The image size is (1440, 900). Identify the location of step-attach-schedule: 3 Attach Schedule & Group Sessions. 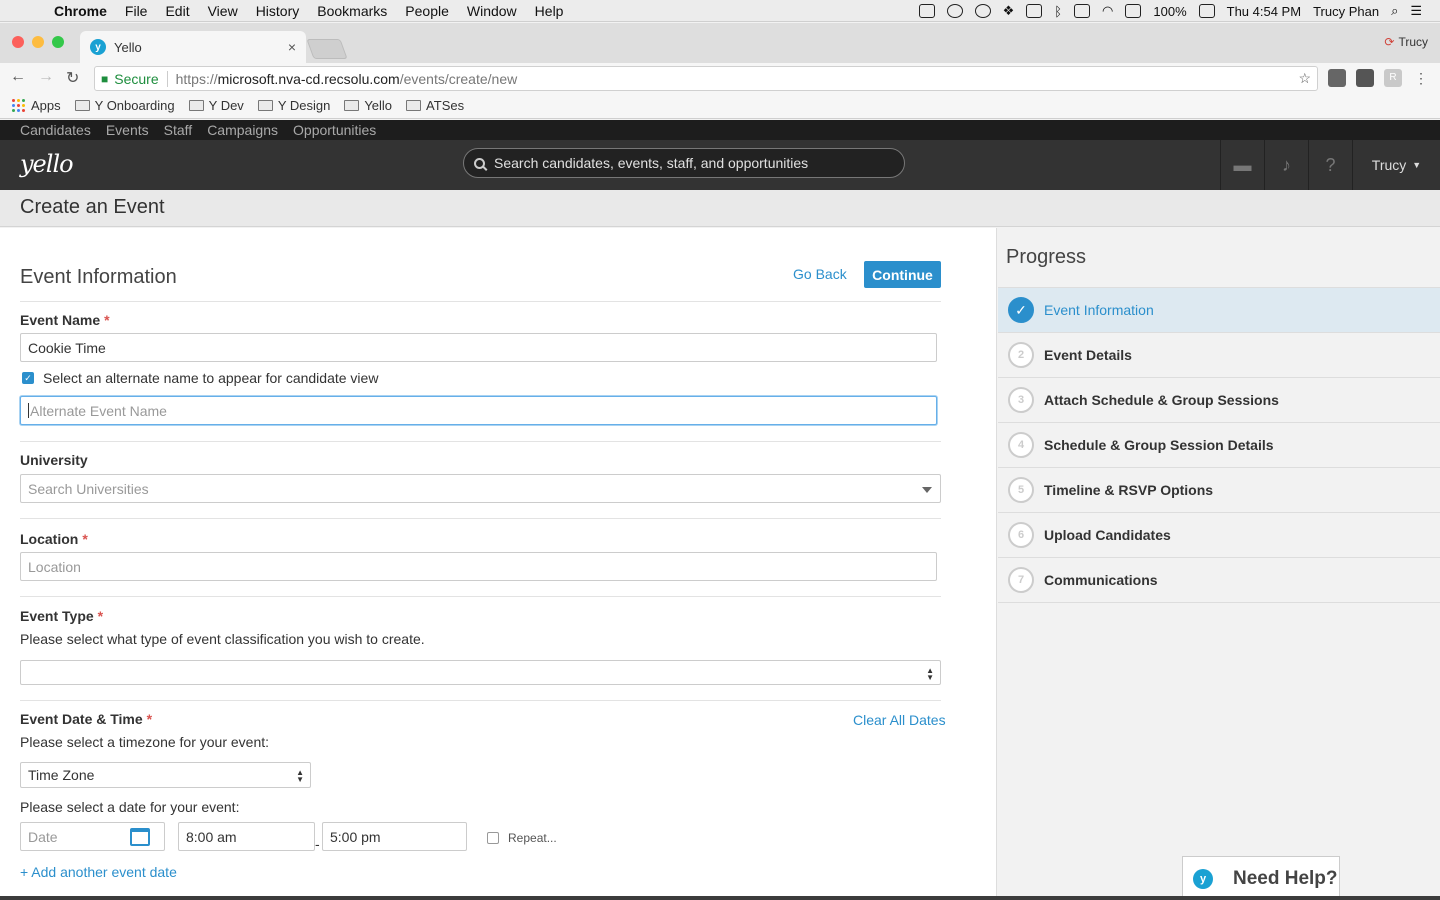
(1219, 400).